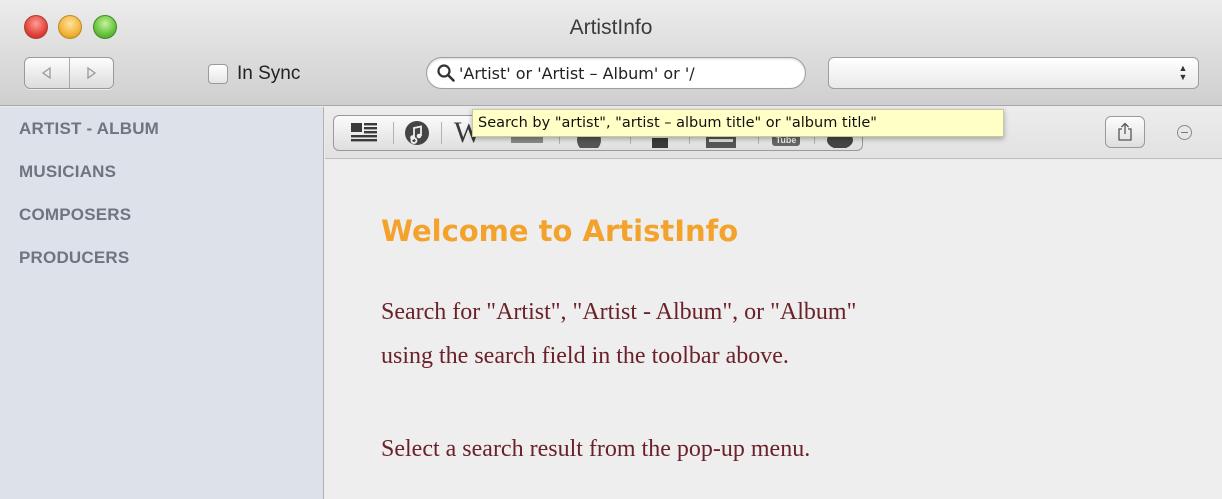 The width and height of the screenshot is (1222, 499). Describe the element at coordinates (75, 215) in the screenshot. I see `sidebar-item-composers: COMPOSERS` at that location.